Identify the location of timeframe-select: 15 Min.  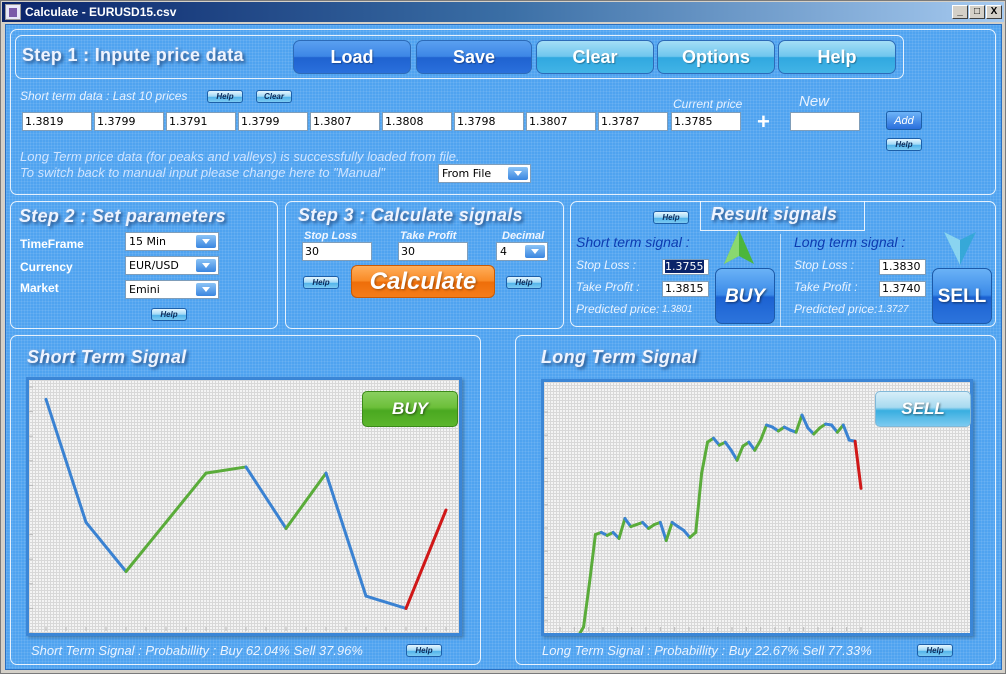
(172, 241).